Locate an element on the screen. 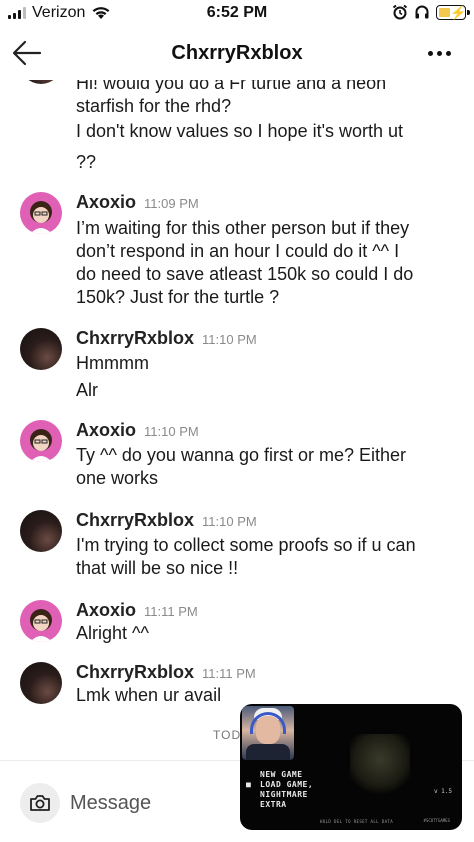  battery-charging-icon: ⚡ is located at coordinates (453, 12).